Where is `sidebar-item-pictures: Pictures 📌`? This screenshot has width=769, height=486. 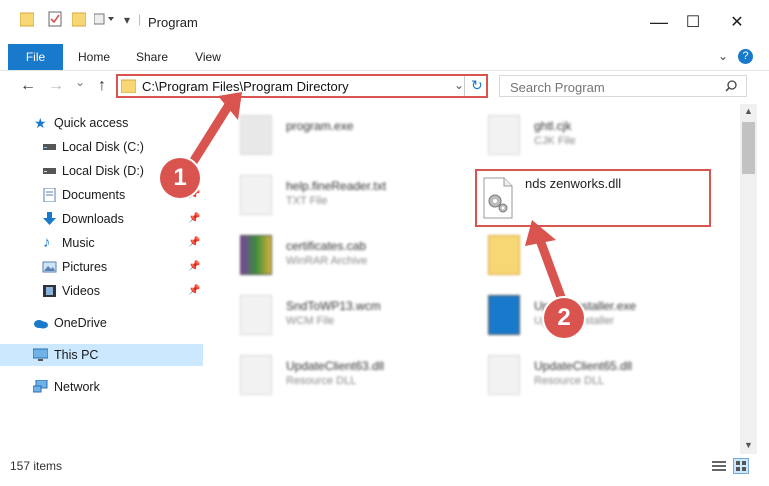
sidebar-item-pictures: Pictures 📌 is located at coordinates (101, 267).